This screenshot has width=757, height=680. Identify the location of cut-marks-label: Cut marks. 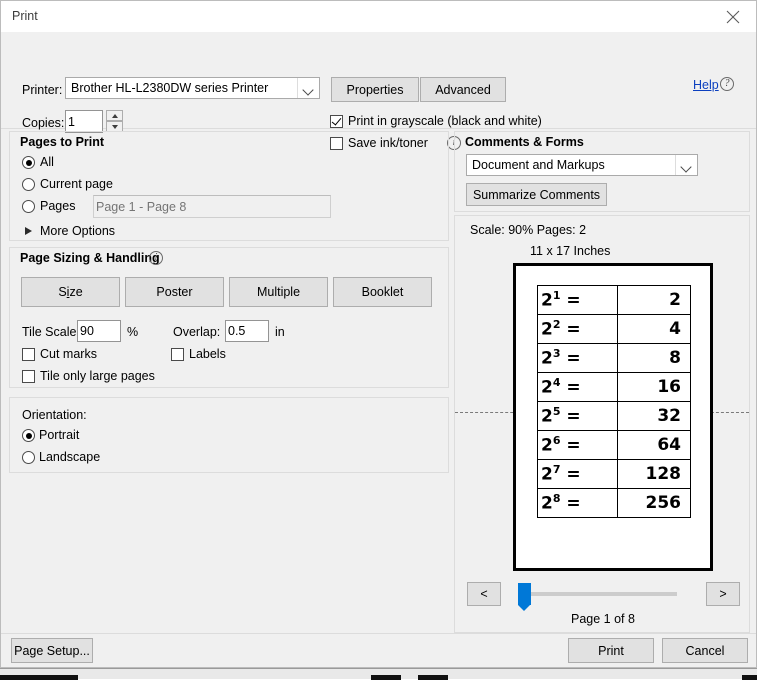
(68, 354).